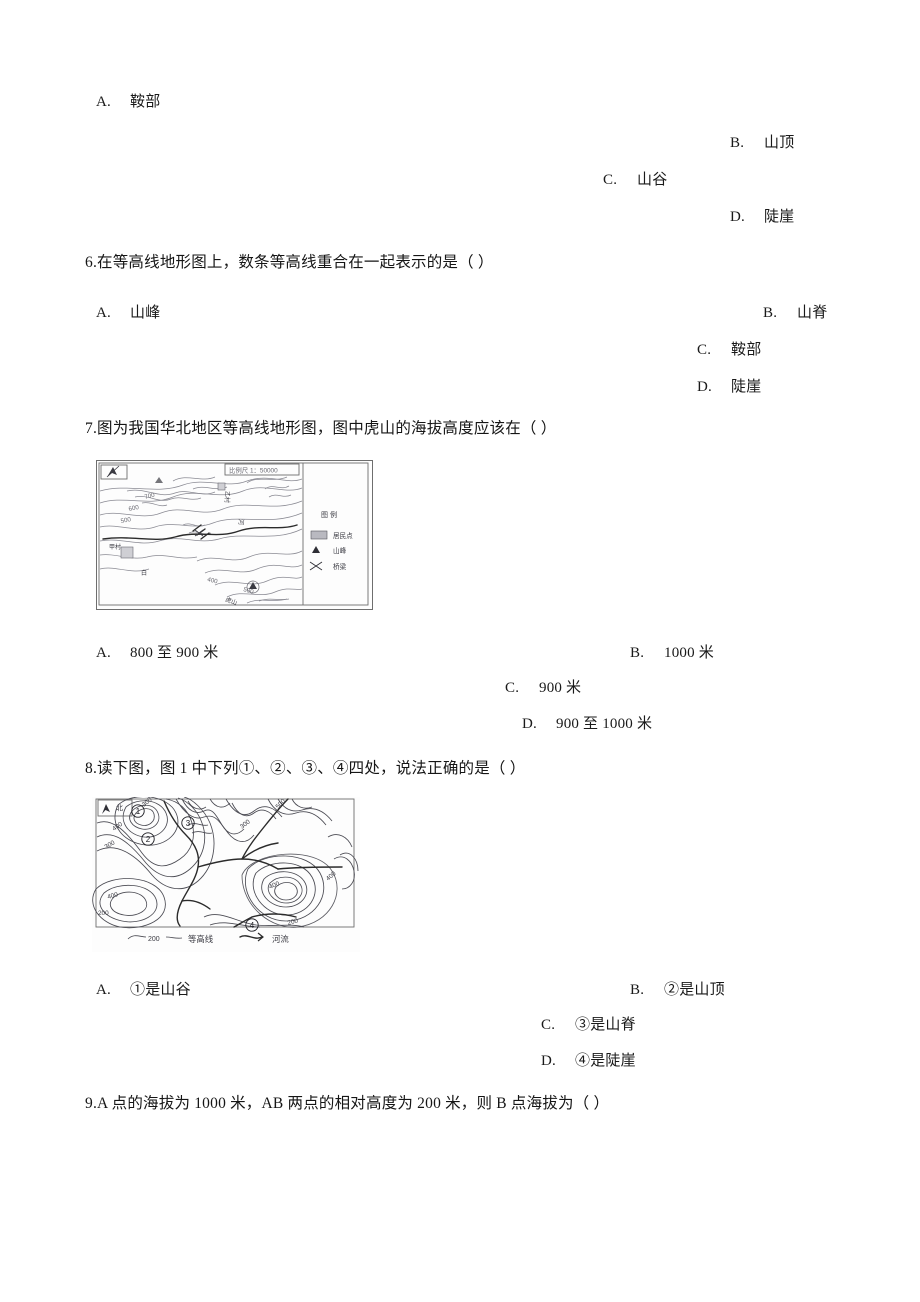 This screenshot has width=920, height=1302. I want to click on q8-option-b-text: ②是山顶, so click(694, 990).